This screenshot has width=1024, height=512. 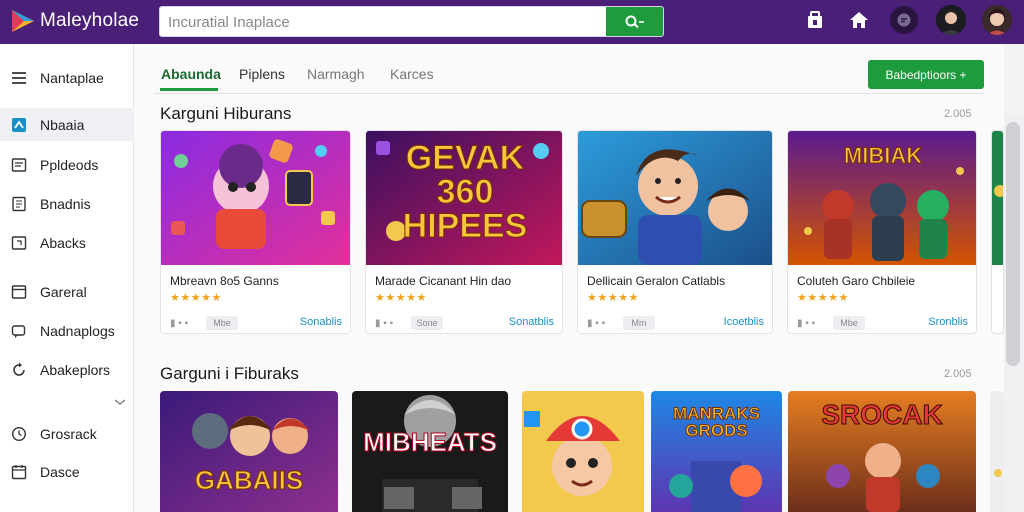 What do you see at coordinates (856, 281) in the screenshot?
I see `card-title: Coluteh Garo Chbileie` at bounding box center [856, 281].